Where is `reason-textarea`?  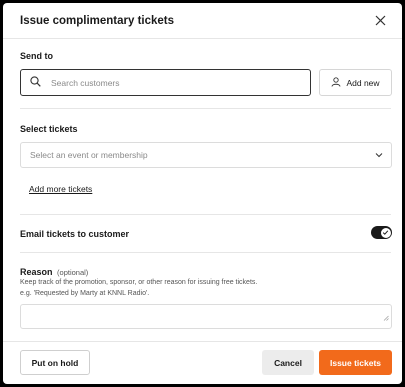 reason-textarea is located at coordinates (206, 316).